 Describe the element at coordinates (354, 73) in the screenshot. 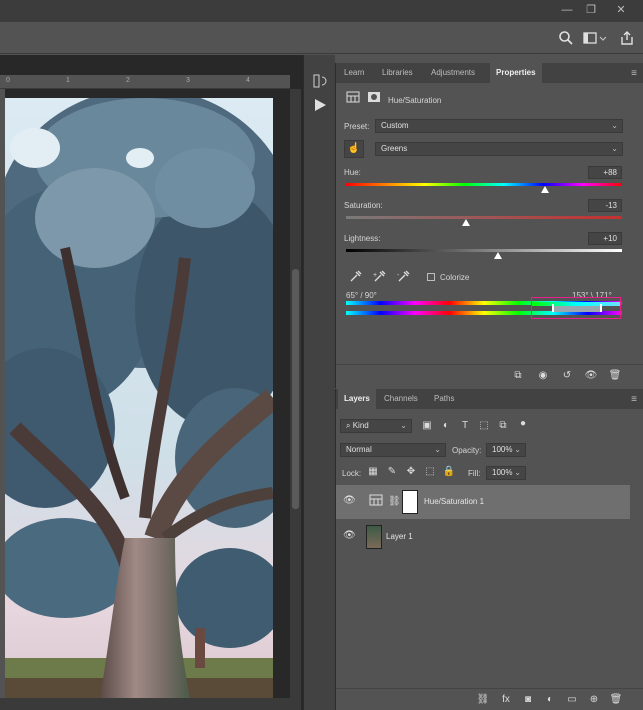

I see `tab-learn: Learn` at that location.